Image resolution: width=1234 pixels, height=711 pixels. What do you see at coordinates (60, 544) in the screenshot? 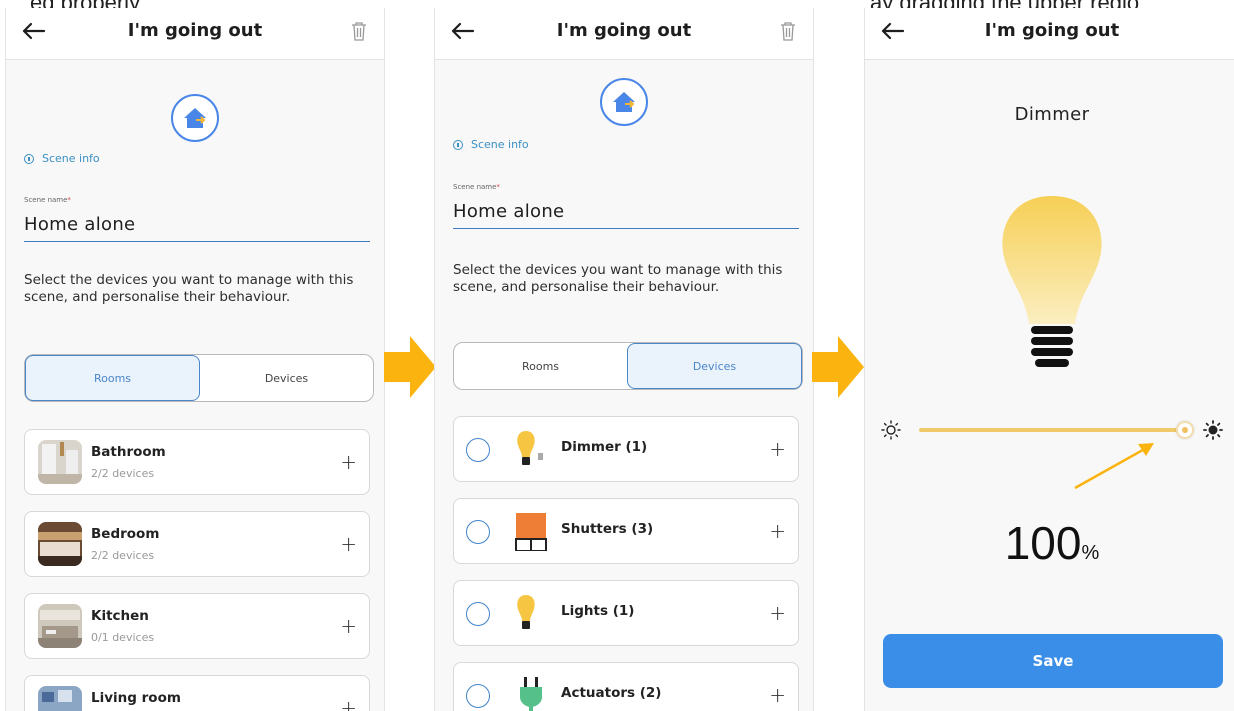
I see `bedroom-thumbnail` at bounding box center [60, 544].